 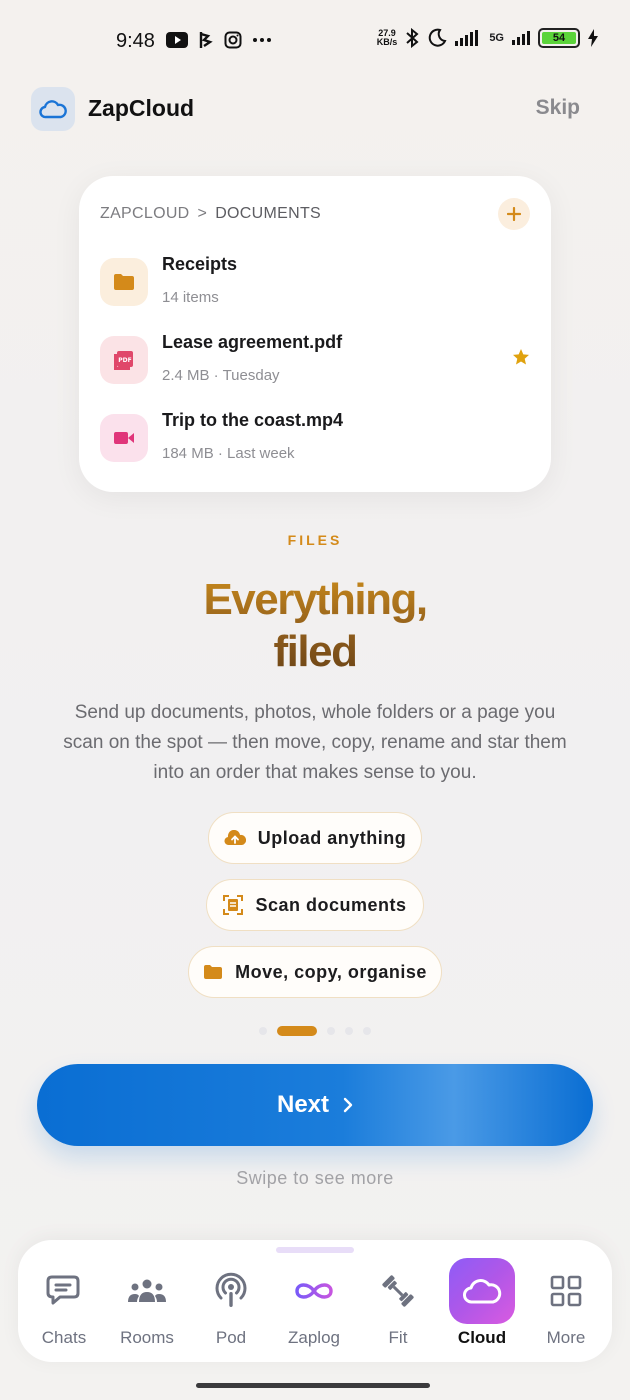 I want to click on chevron-right-icon, so click(x=348, y=1105).